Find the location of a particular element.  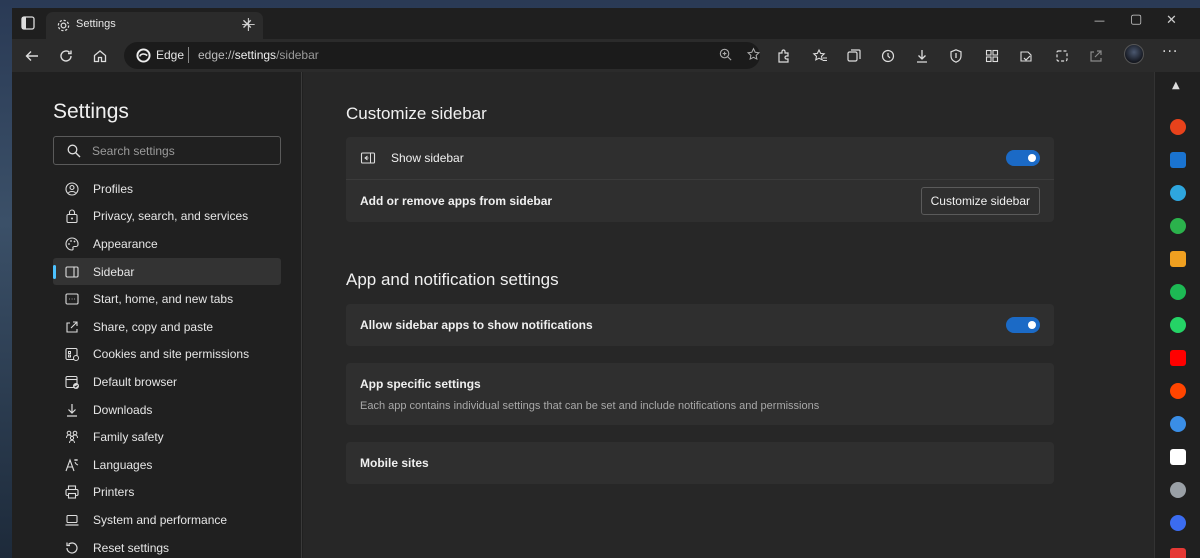

url-text: edge://settings/sidebar is located at coordinates (258, 55).